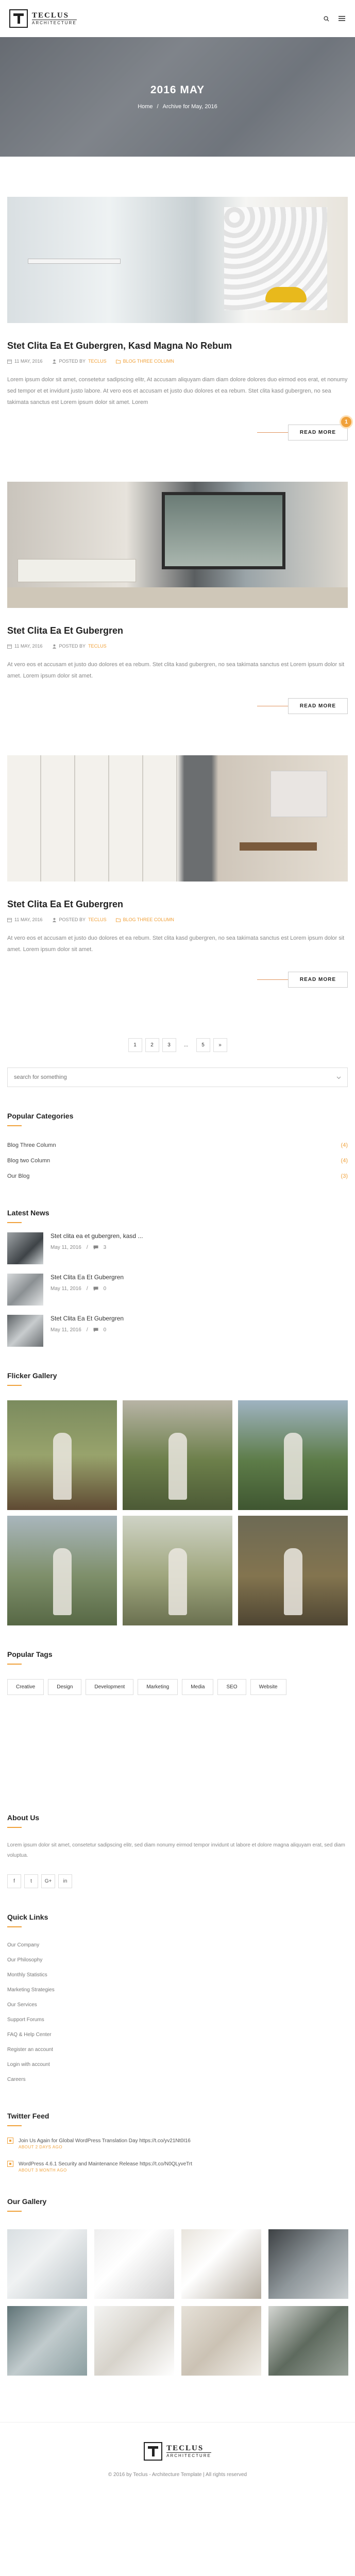 The height and width of the screenshot is (2576, 355). Describe the element at coordinates (177, 97) in the screenshot. I see `page-banner: 2016 MAY Home / Archive for May, 2016` at that location.